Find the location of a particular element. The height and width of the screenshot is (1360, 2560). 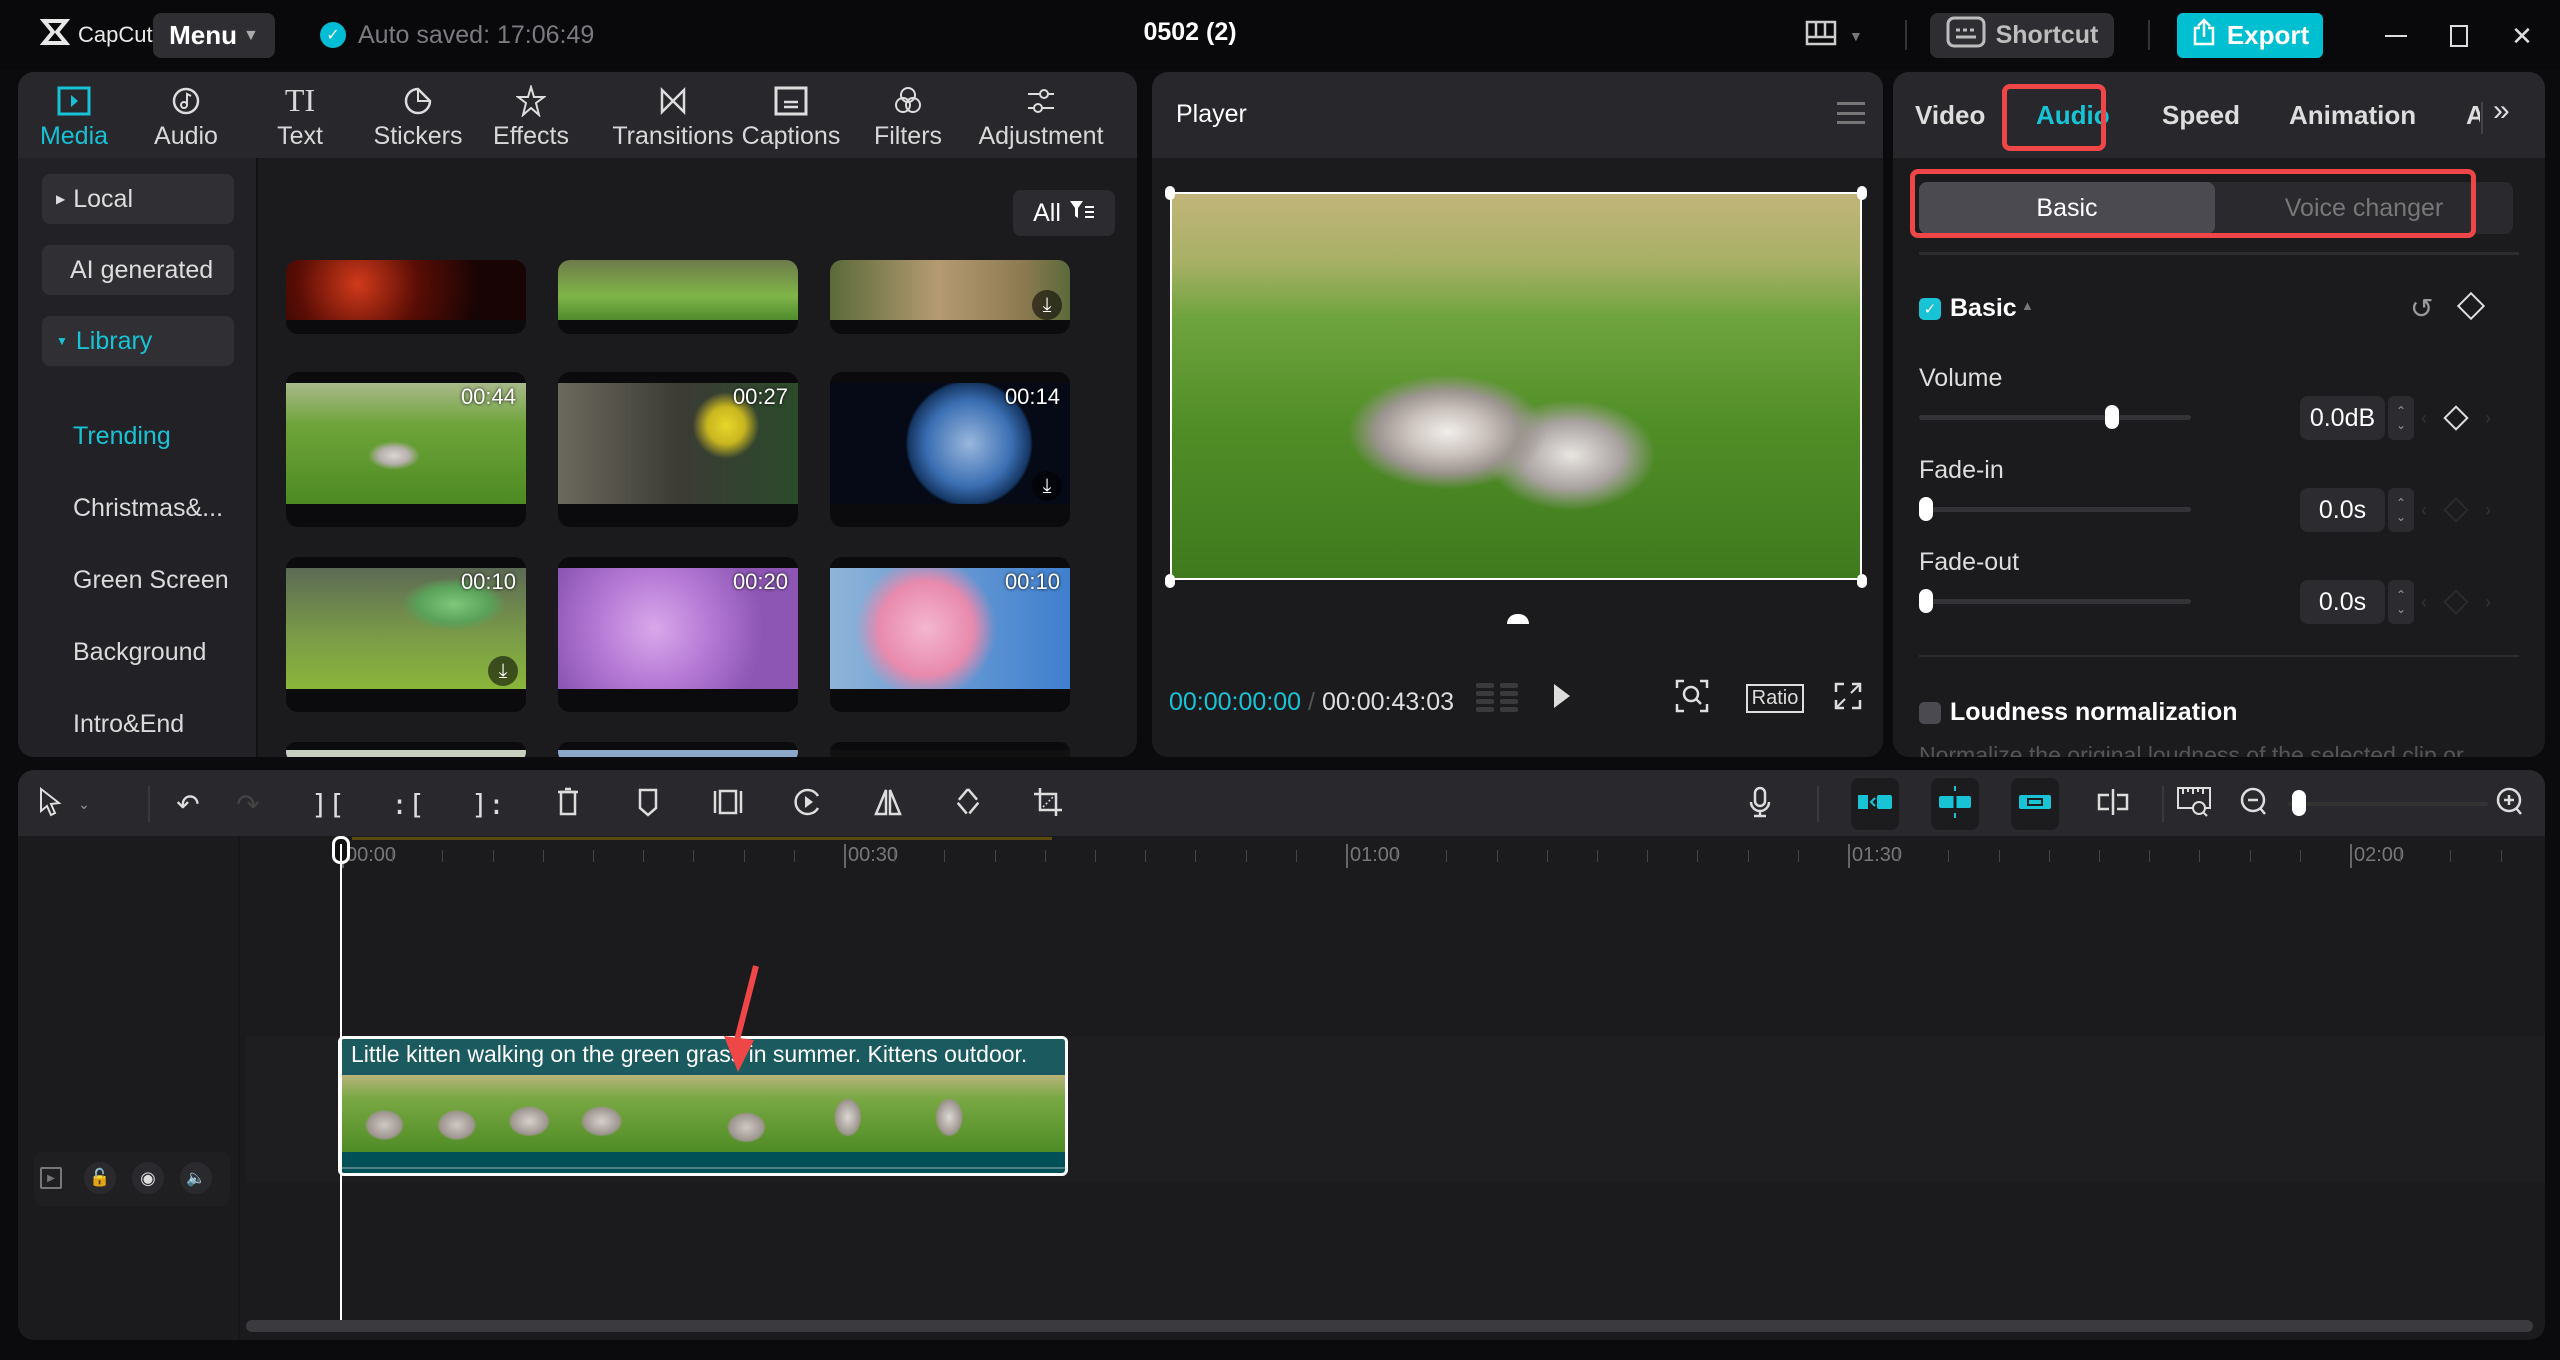

delete-button is located at coordinates (568, 804).